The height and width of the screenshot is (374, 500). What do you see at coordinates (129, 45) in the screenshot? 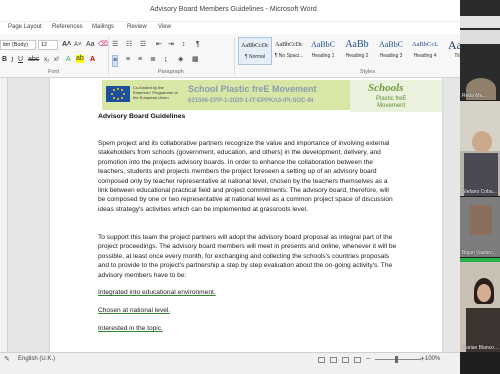
I see `numbering-icon: ☷` at bounding box center [129, 45].